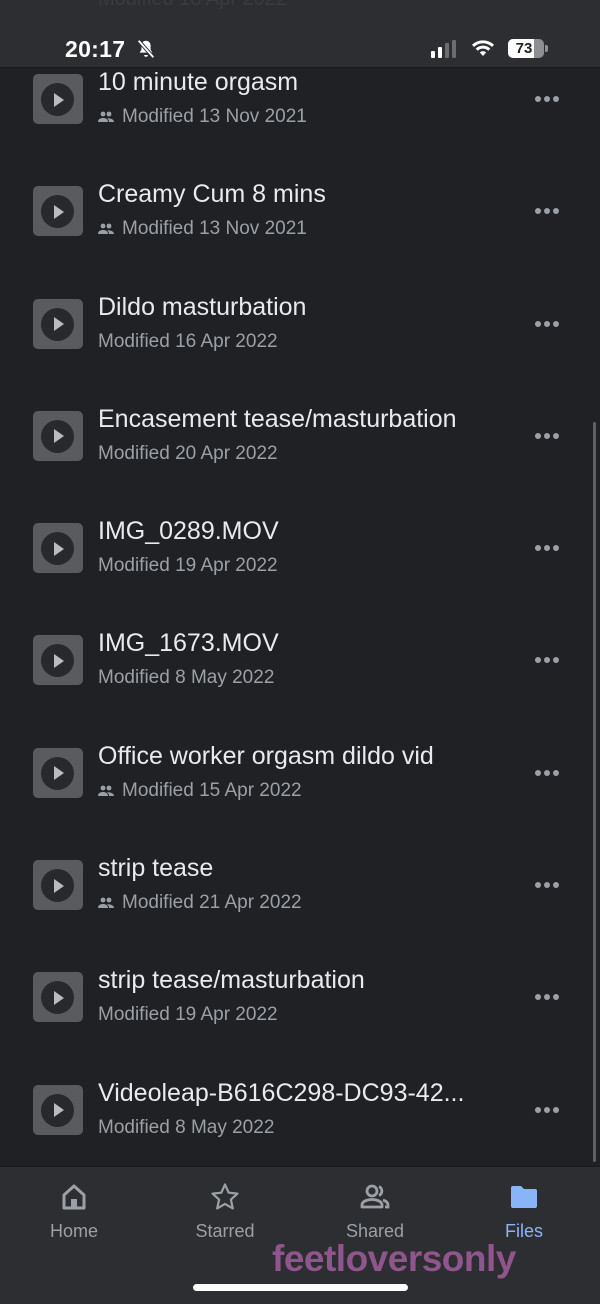  Describe the element at coordinates (375, 1196) in the screenshot. I see `people-icon` at that location.